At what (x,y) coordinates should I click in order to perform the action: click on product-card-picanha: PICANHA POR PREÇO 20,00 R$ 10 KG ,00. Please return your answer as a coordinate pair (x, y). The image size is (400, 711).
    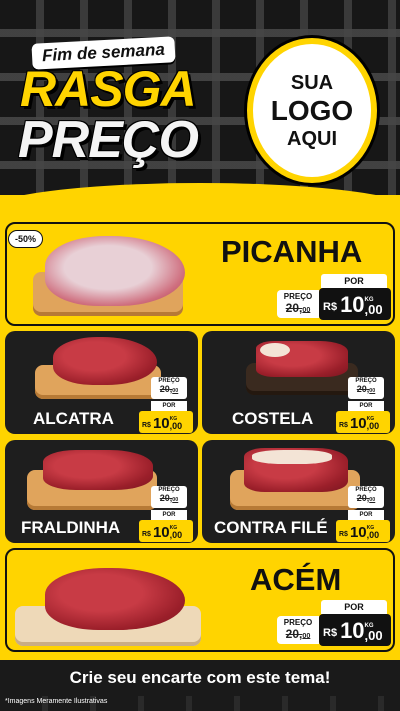
    Looking at the image, I should click on (200, 274).